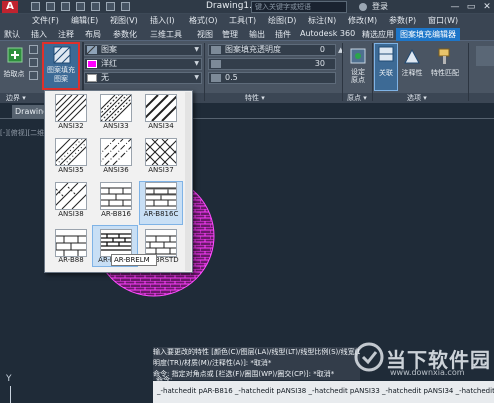  I want to click on pattern-swatch-ansi36, so click(114, 152).